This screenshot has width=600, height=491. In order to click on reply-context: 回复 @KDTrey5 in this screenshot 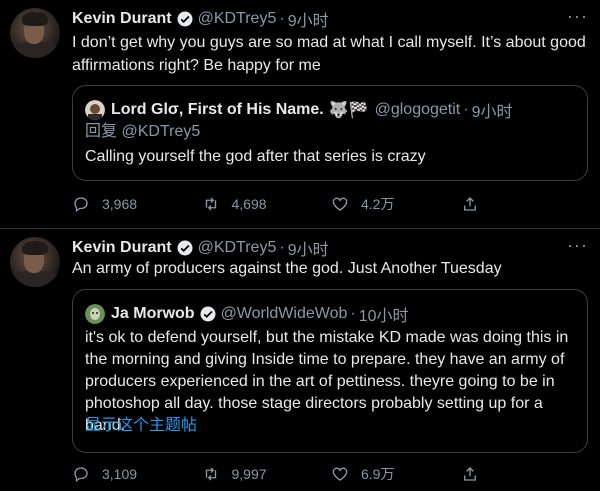, I will do `click(331, 132)`.